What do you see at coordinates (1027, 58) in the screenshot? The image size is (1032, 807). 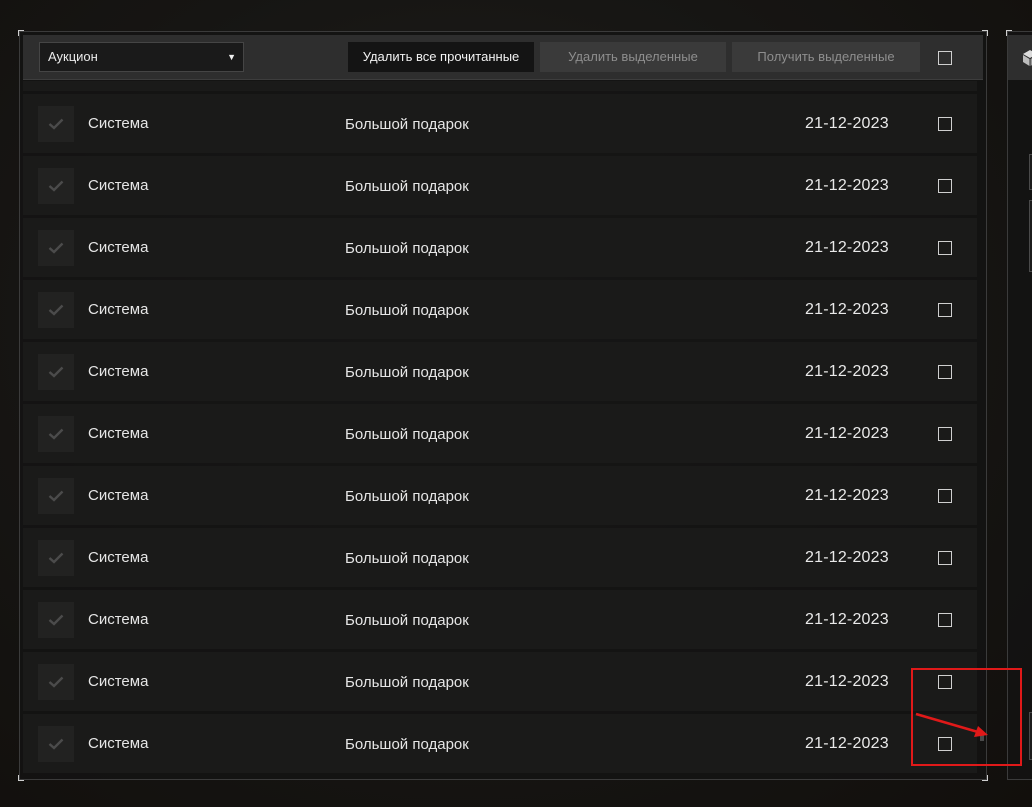 I see `cube-icon` at bounding box center [1027, 58].